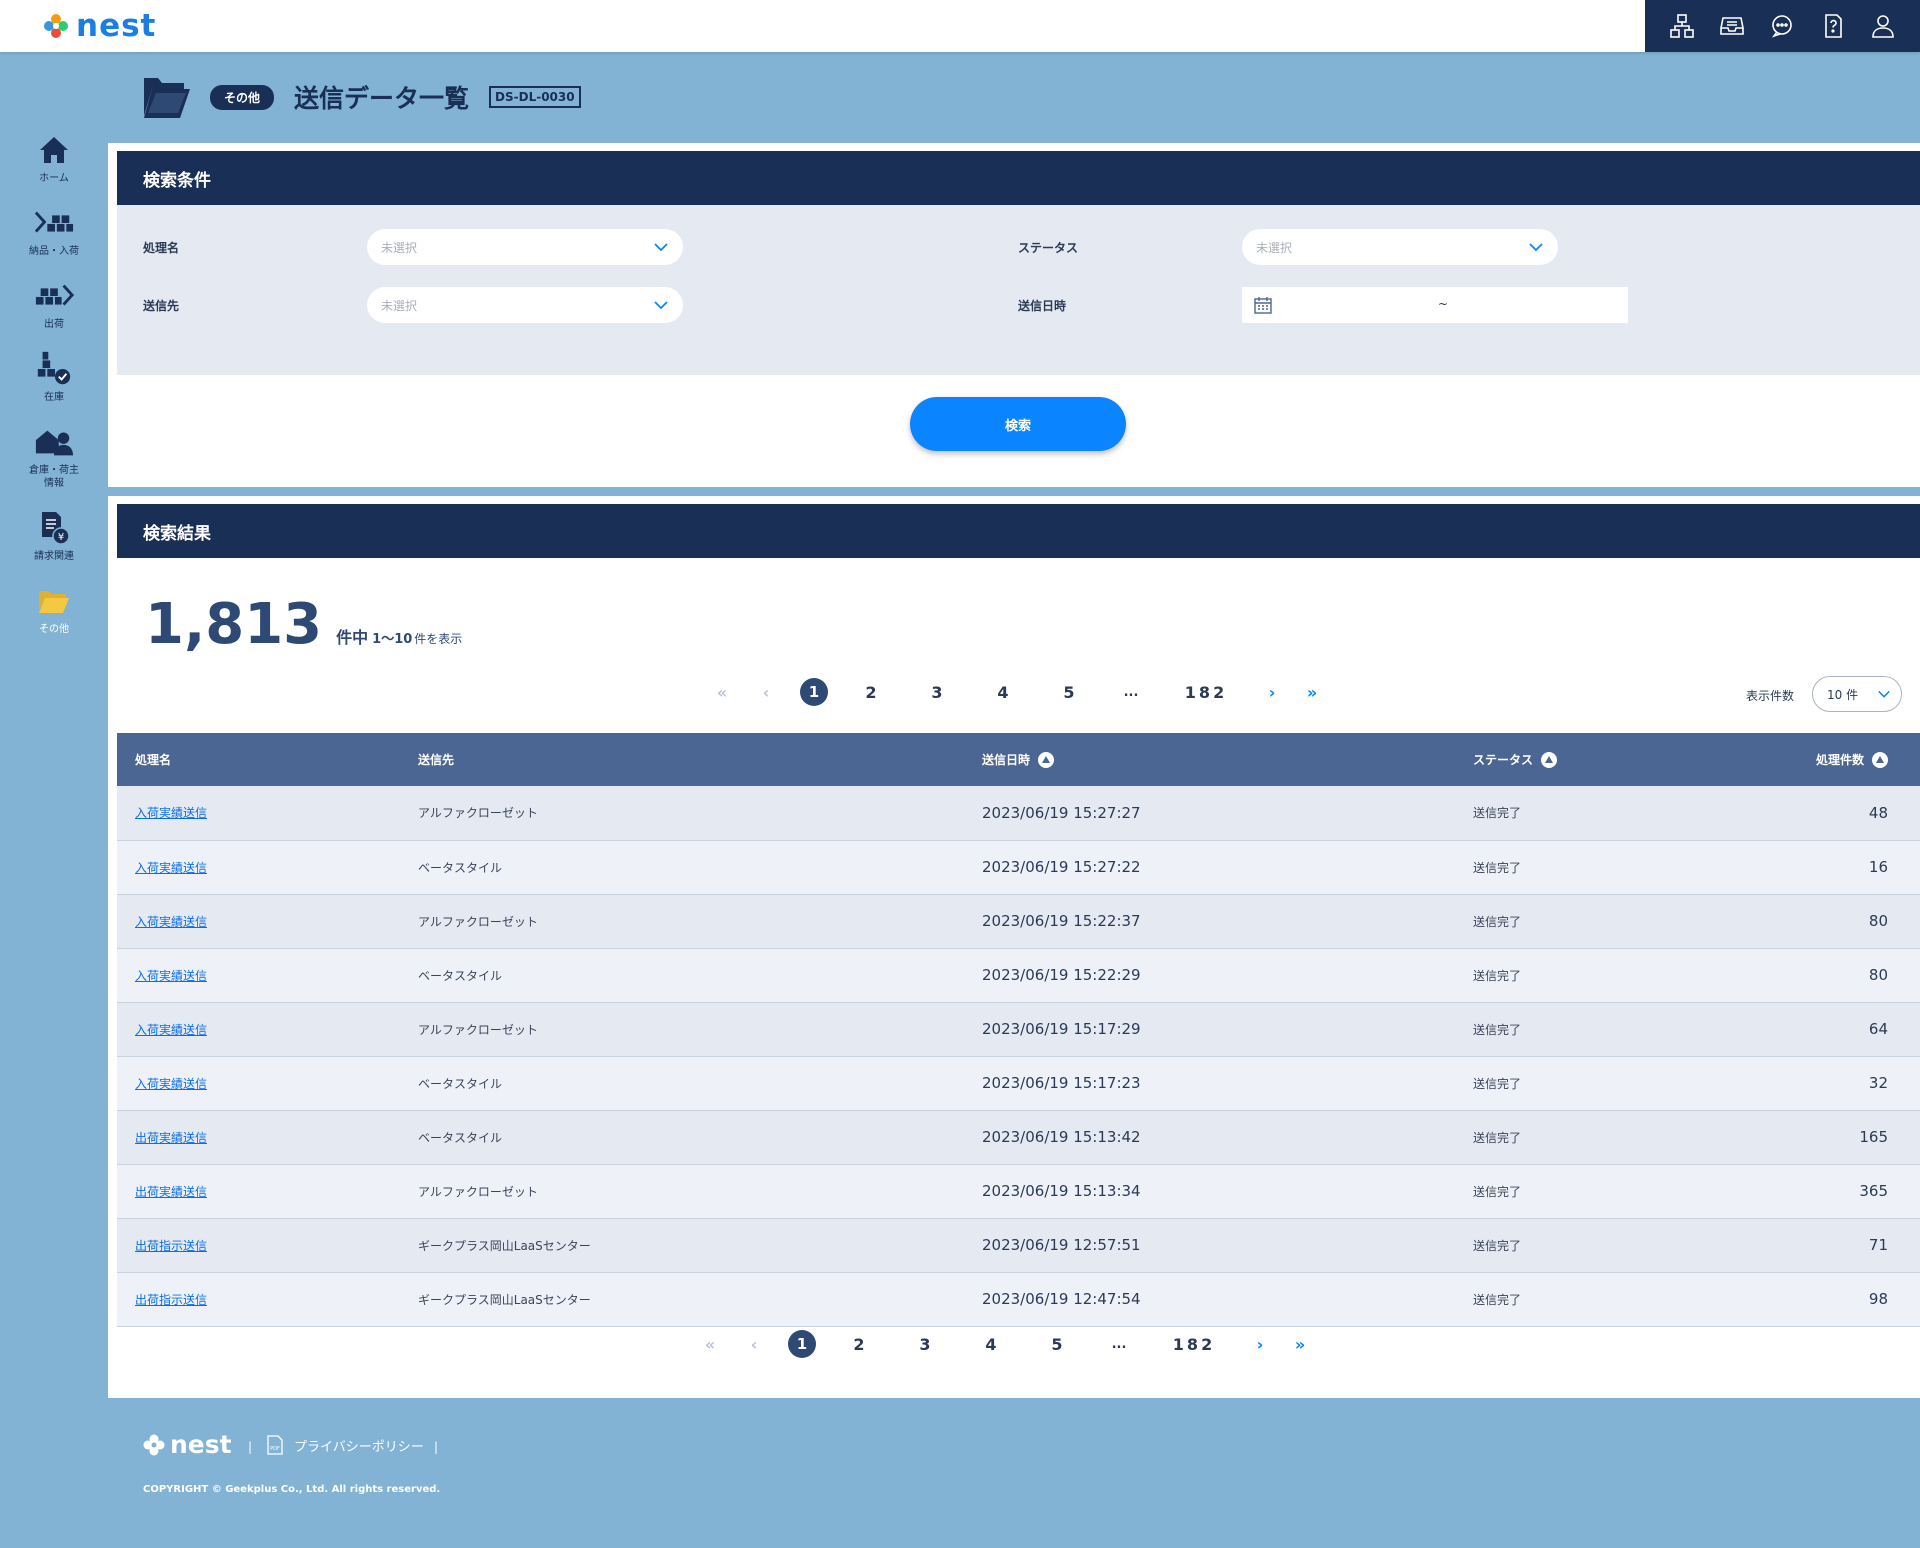 The width and height of the screenshot is (1920, 1548). Describe the element at coordinates (1209, 759) in the screenshot. I see `col-datetime: 送信日時` at that location.